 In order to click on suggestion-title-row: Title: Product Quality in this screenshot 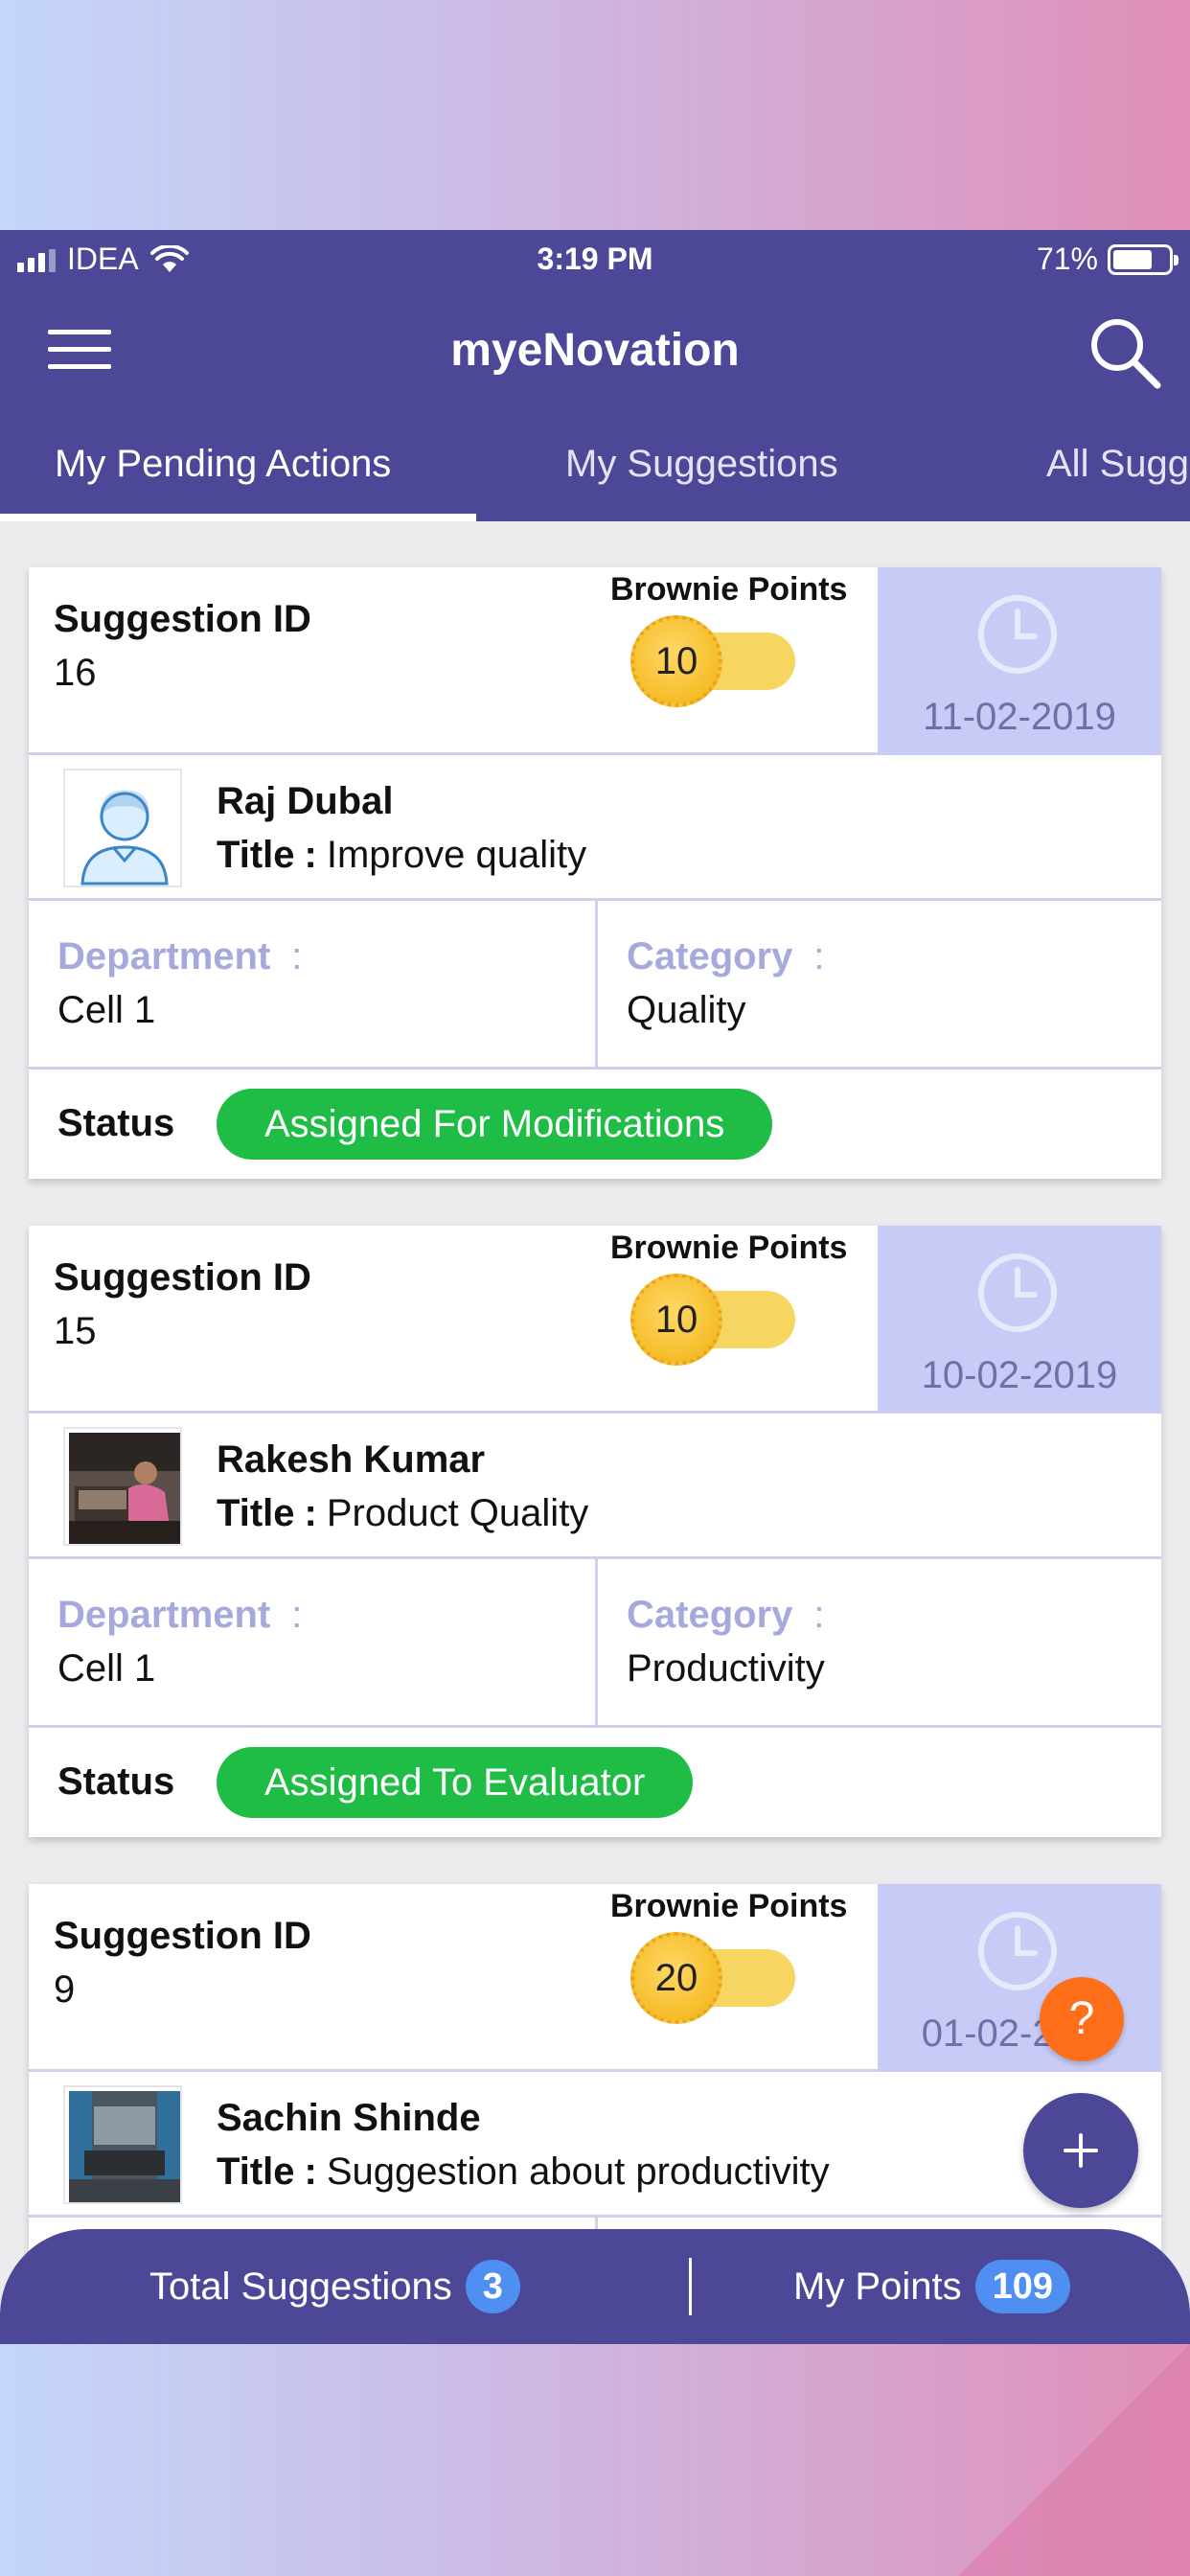, I will do `click(403, 1513)`.